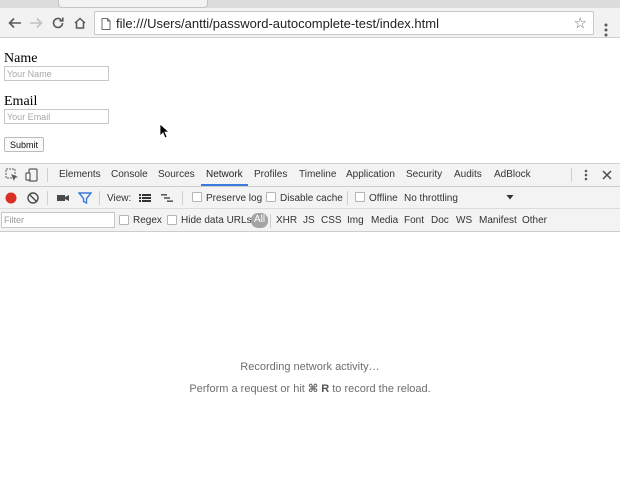 The image size is (620, 500). I want to click on browser-tab, so click(133, 4).